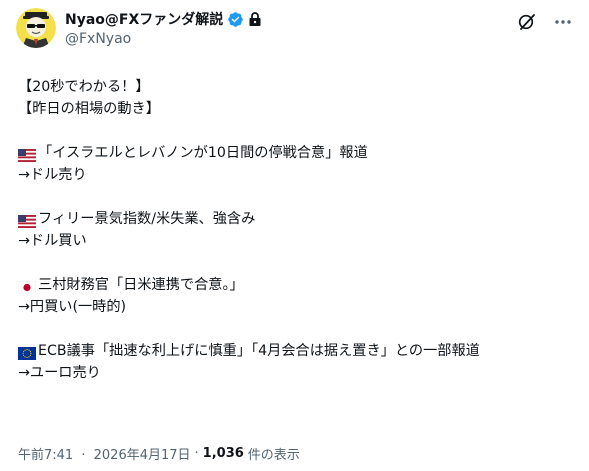 This screenshot has height=471, width=589. What do you see at coordinates (563, 22) in the screenshot?
I see `more-icon` at bounding box center [563, 22].